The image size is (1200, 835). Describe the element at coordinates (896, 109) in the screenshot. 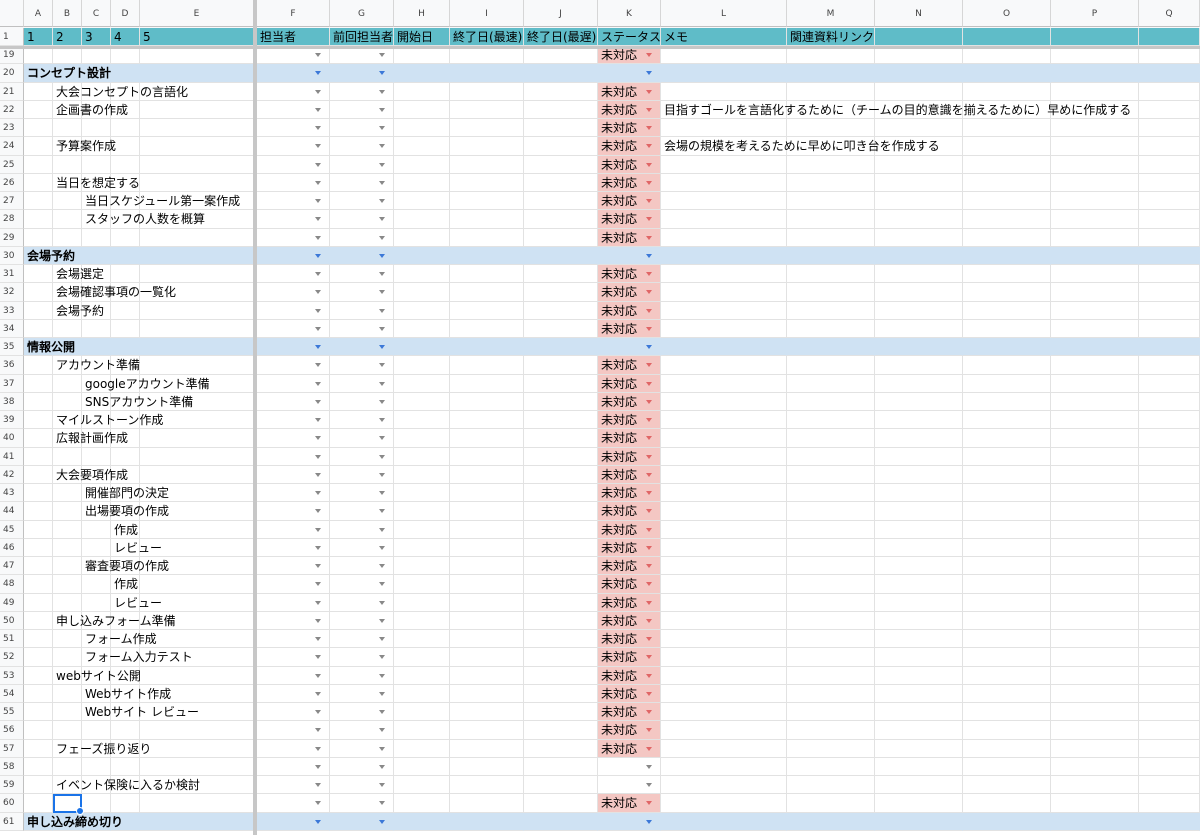

I see `cell-l: 目指すゴールを言語化するために（チームの目的意識を揃えるために）早めに作成する` at that location.